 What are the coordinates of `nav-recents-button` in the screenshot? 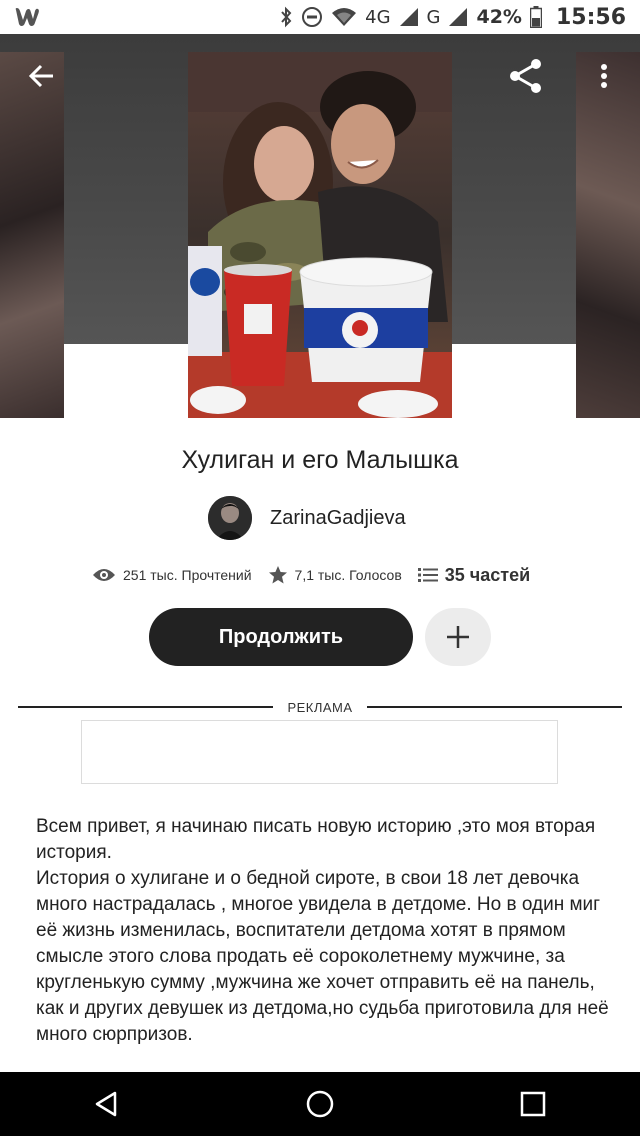 It's located at (533, 1104).